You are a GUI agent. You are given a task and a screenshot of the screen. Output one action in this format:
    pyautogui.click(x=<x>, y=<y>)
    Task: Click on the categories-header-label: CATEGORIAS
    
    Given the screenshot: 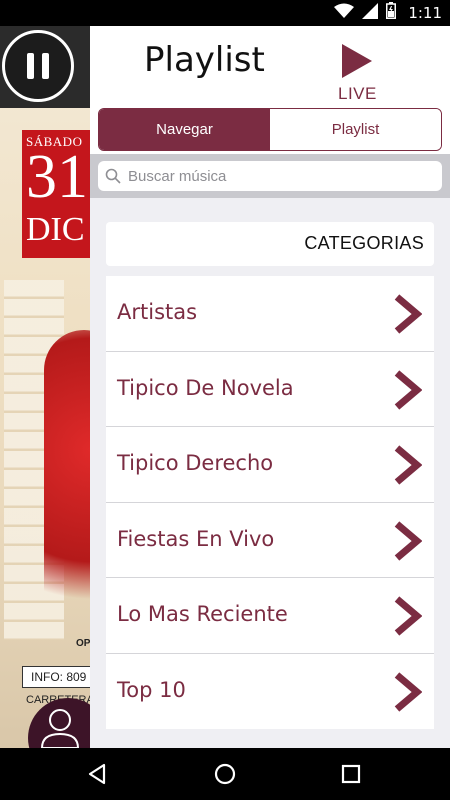 What is the action you would take?
    pyautogui.click(x=364, y=243)
    